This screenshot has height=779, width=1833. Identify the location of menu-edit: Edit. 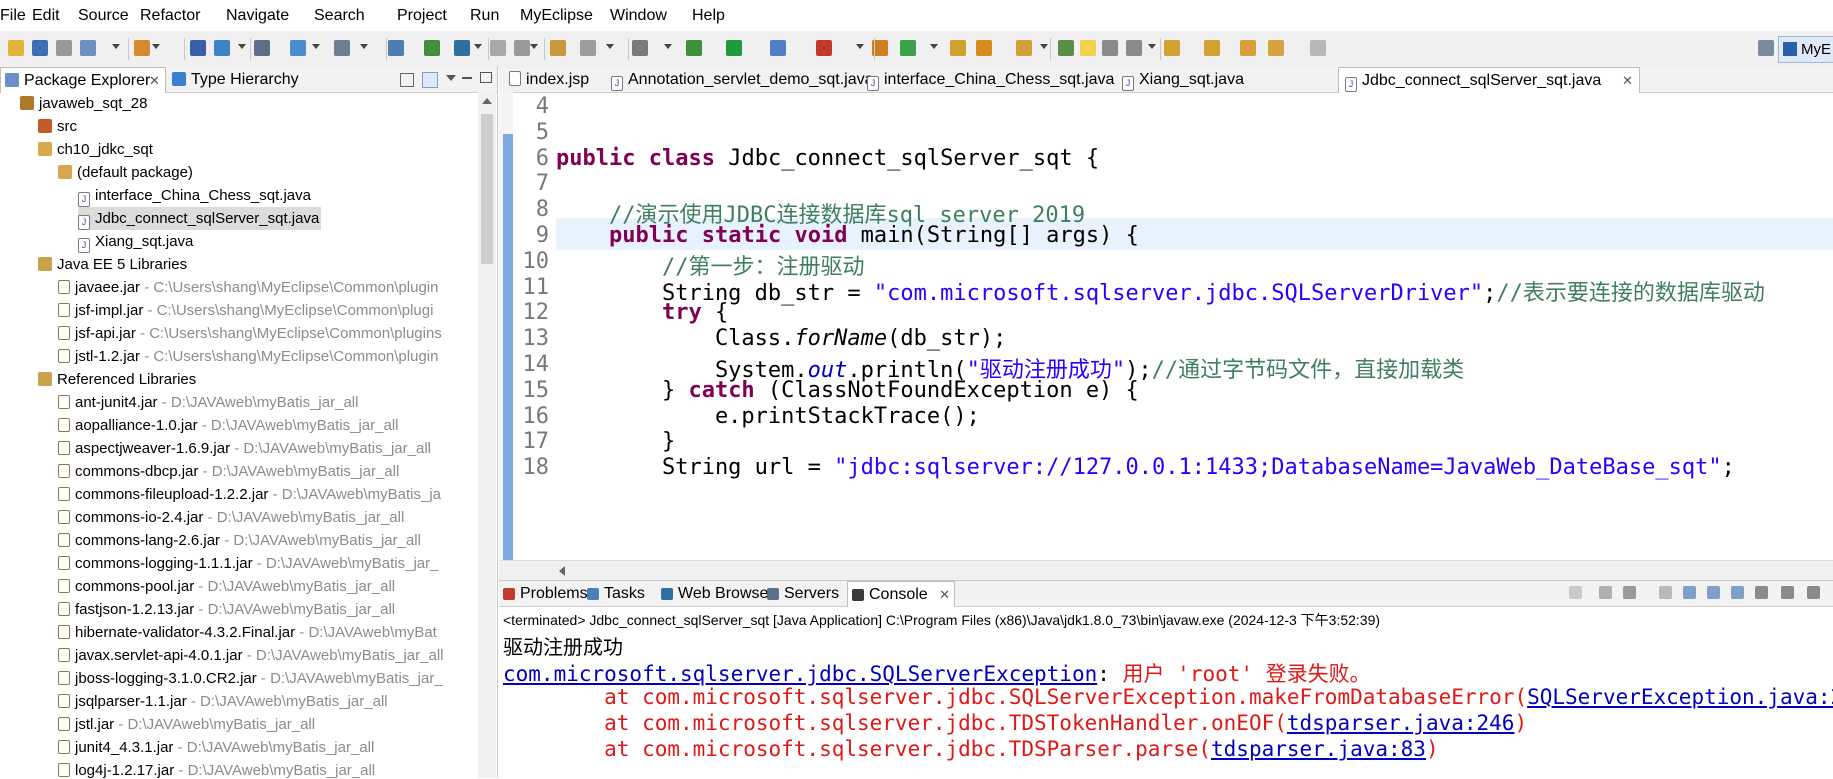
(46, 16).